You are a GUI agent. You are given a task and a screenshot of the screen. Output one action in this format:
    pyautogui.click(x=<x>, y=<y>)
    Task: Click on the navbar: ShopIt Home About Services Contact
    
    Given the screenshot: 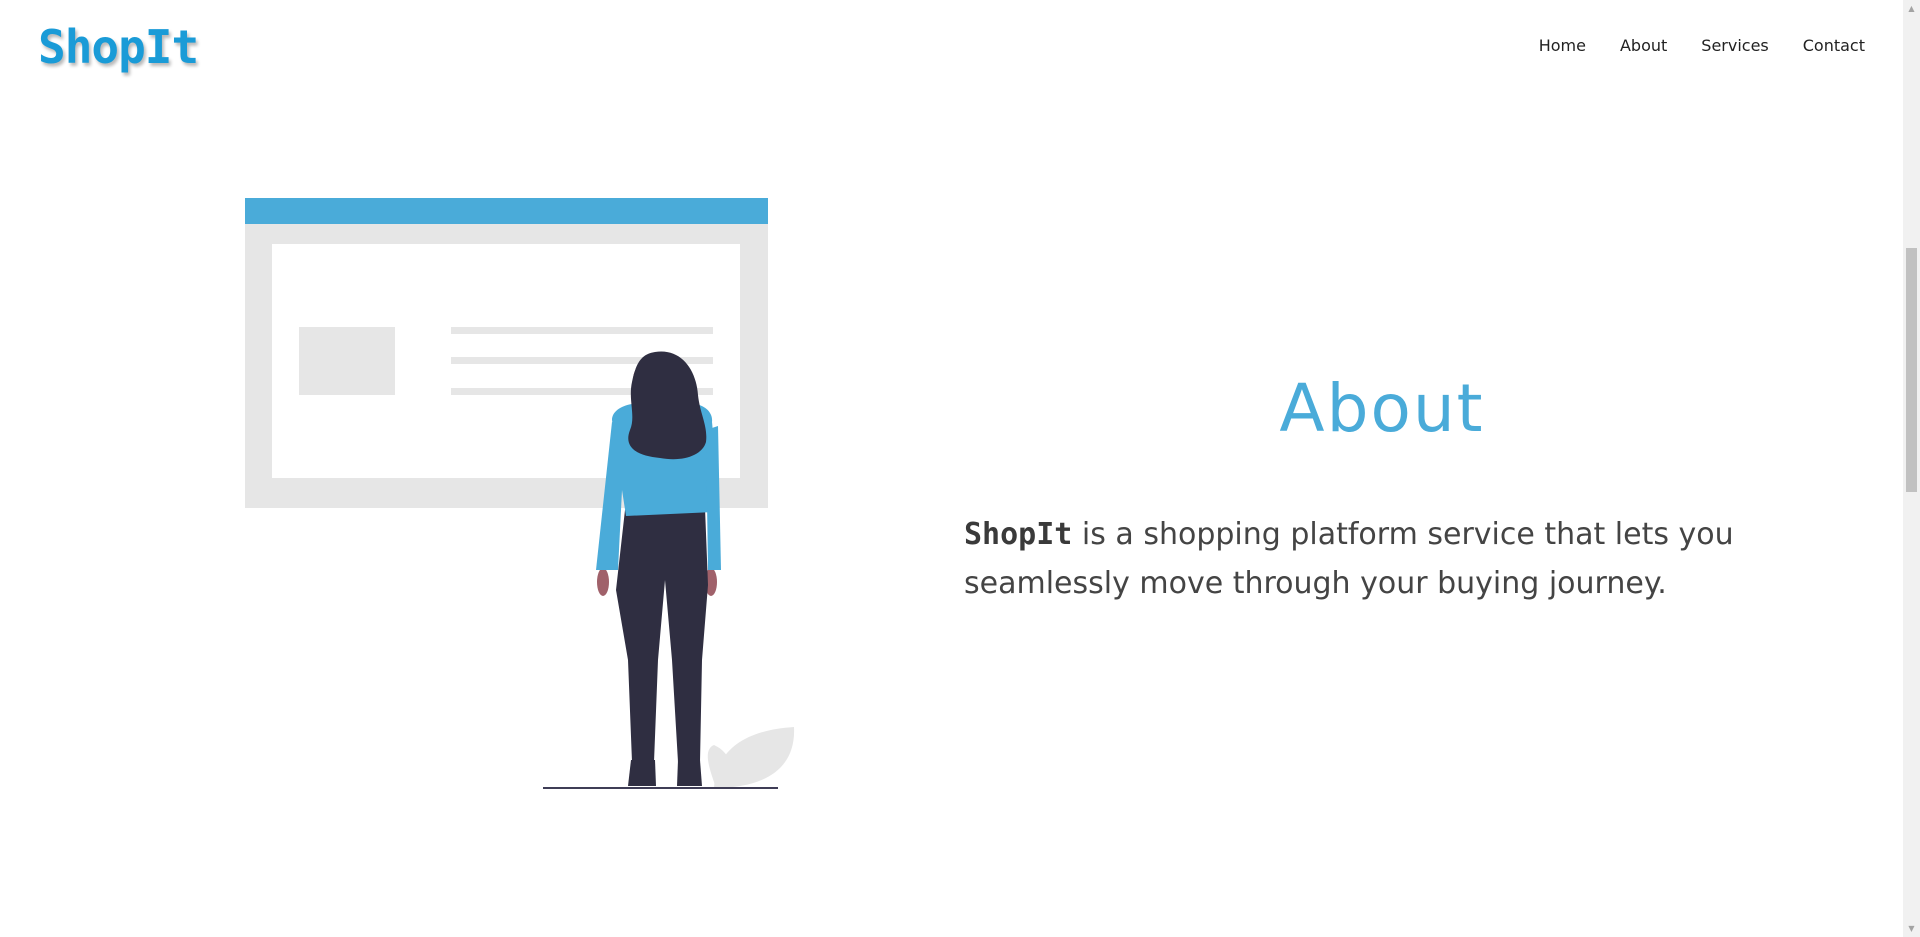 What is the action you would take?
    pyautogui.click(x=951, y=47)
    